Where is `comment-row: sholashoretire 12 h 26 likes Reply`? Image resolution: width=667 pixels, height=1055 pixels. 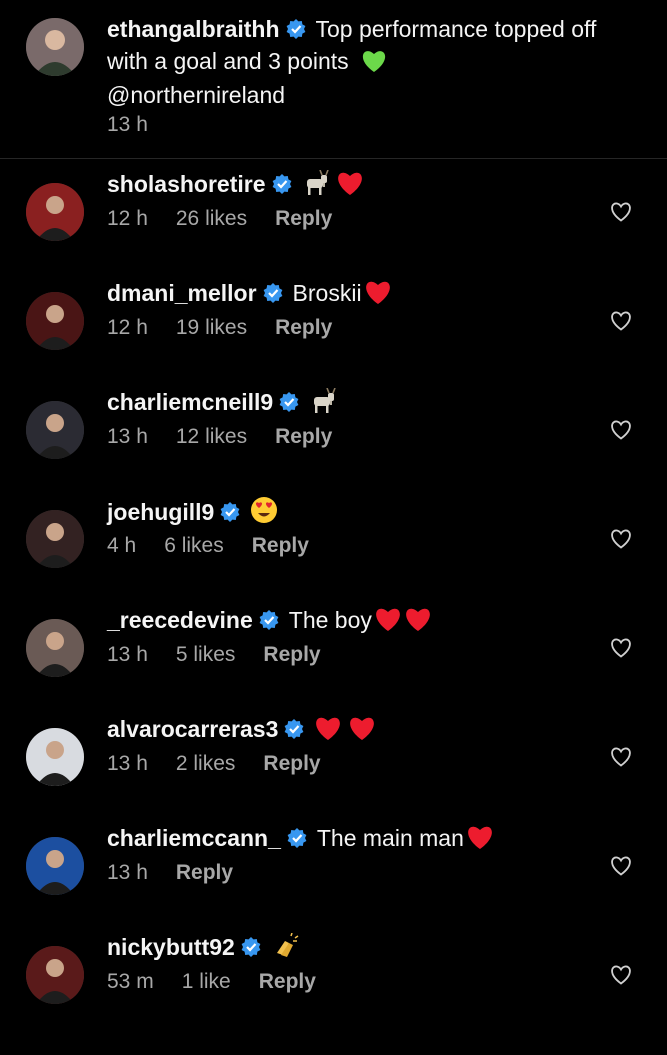
comment-row: sholashoretire 12 h 26 likes Reply is located at coordinates (333, 230).